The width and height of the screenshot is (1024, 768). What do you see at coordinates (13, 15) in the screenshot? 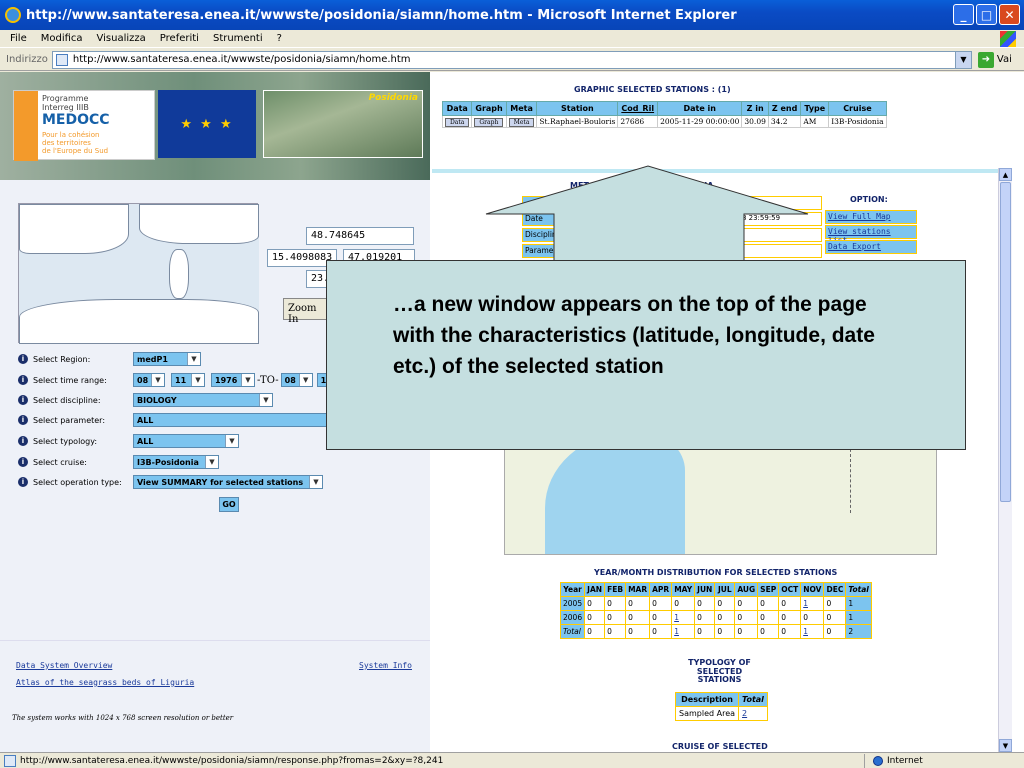
I see `ie-logo-icon` at bounding box center [13, 15].